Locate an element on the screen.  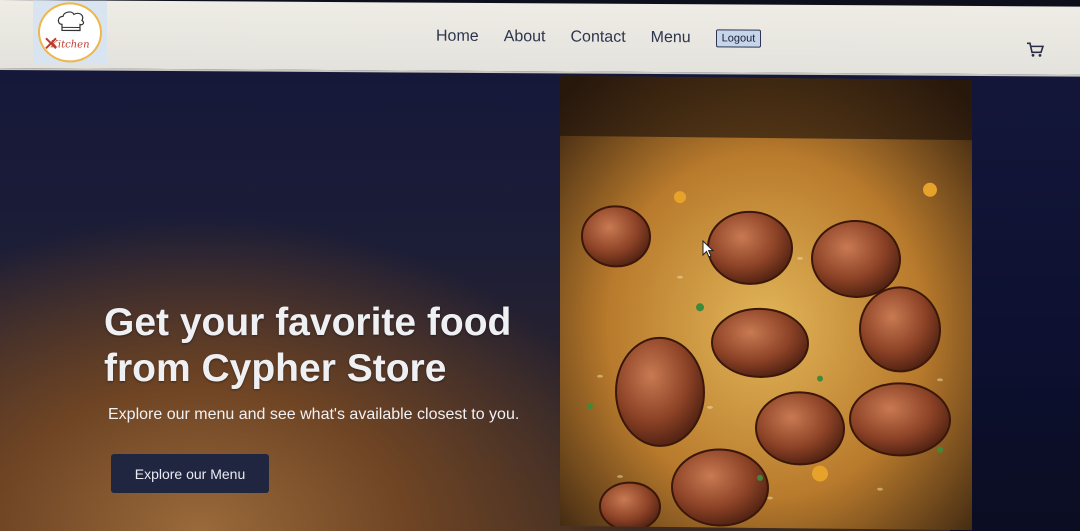
hero-headline: Get your favorite food from Cypher Store is located at coordinates (308, 345).